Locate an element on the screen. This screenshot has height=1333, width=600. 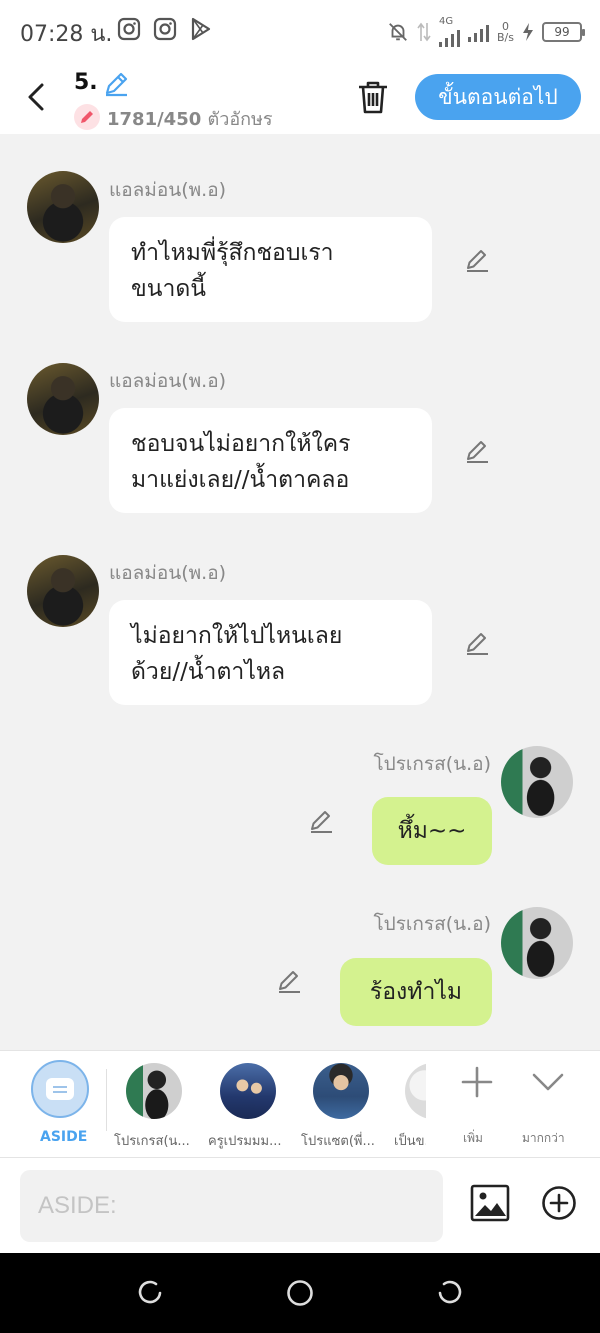
mute-bell-icon is located at coordinates (398, 31).